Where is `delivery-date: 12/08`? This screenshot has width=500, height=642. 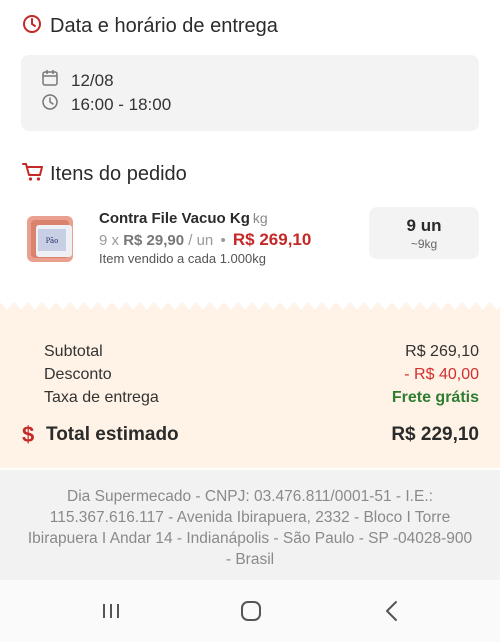 delivery-date: 12/08 is located at coordinates (92, 80).